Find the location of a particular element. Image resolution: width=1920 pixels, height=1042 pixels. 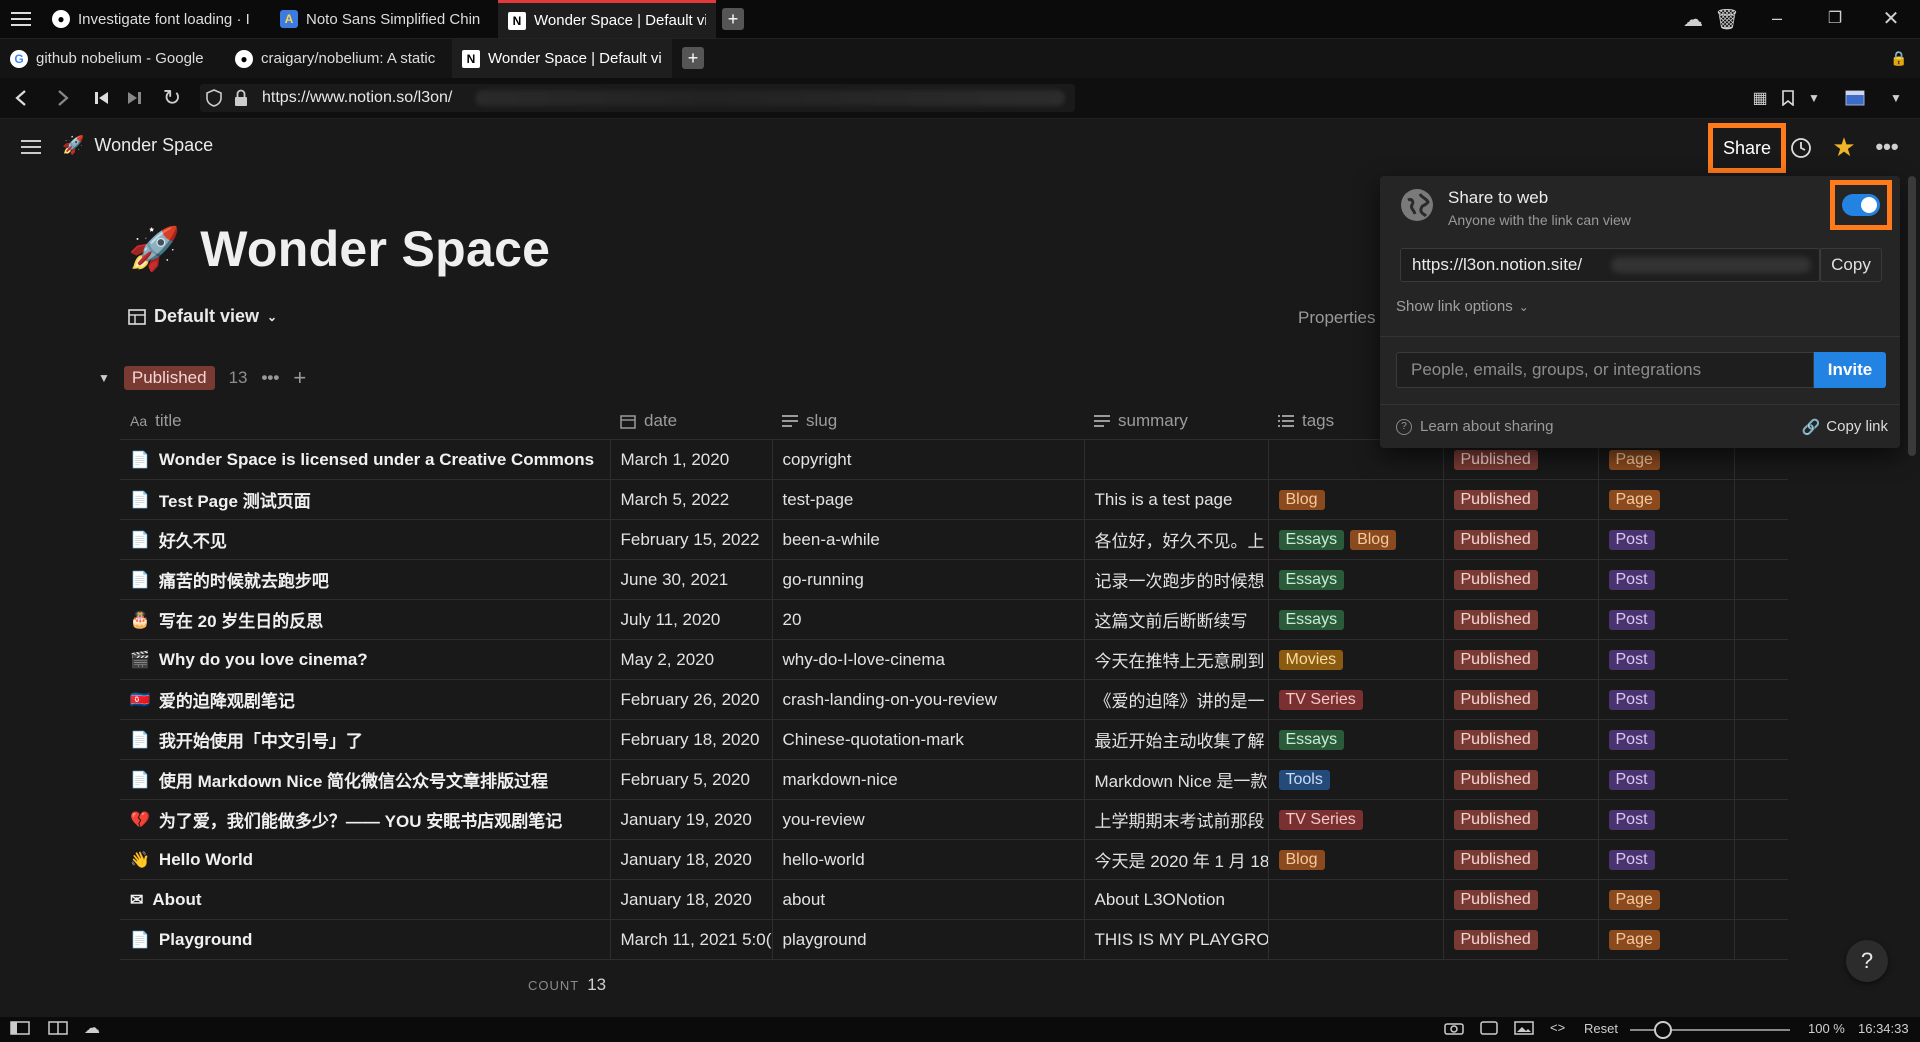

slug-cell: hello-world is located at coordinates (928, 859).